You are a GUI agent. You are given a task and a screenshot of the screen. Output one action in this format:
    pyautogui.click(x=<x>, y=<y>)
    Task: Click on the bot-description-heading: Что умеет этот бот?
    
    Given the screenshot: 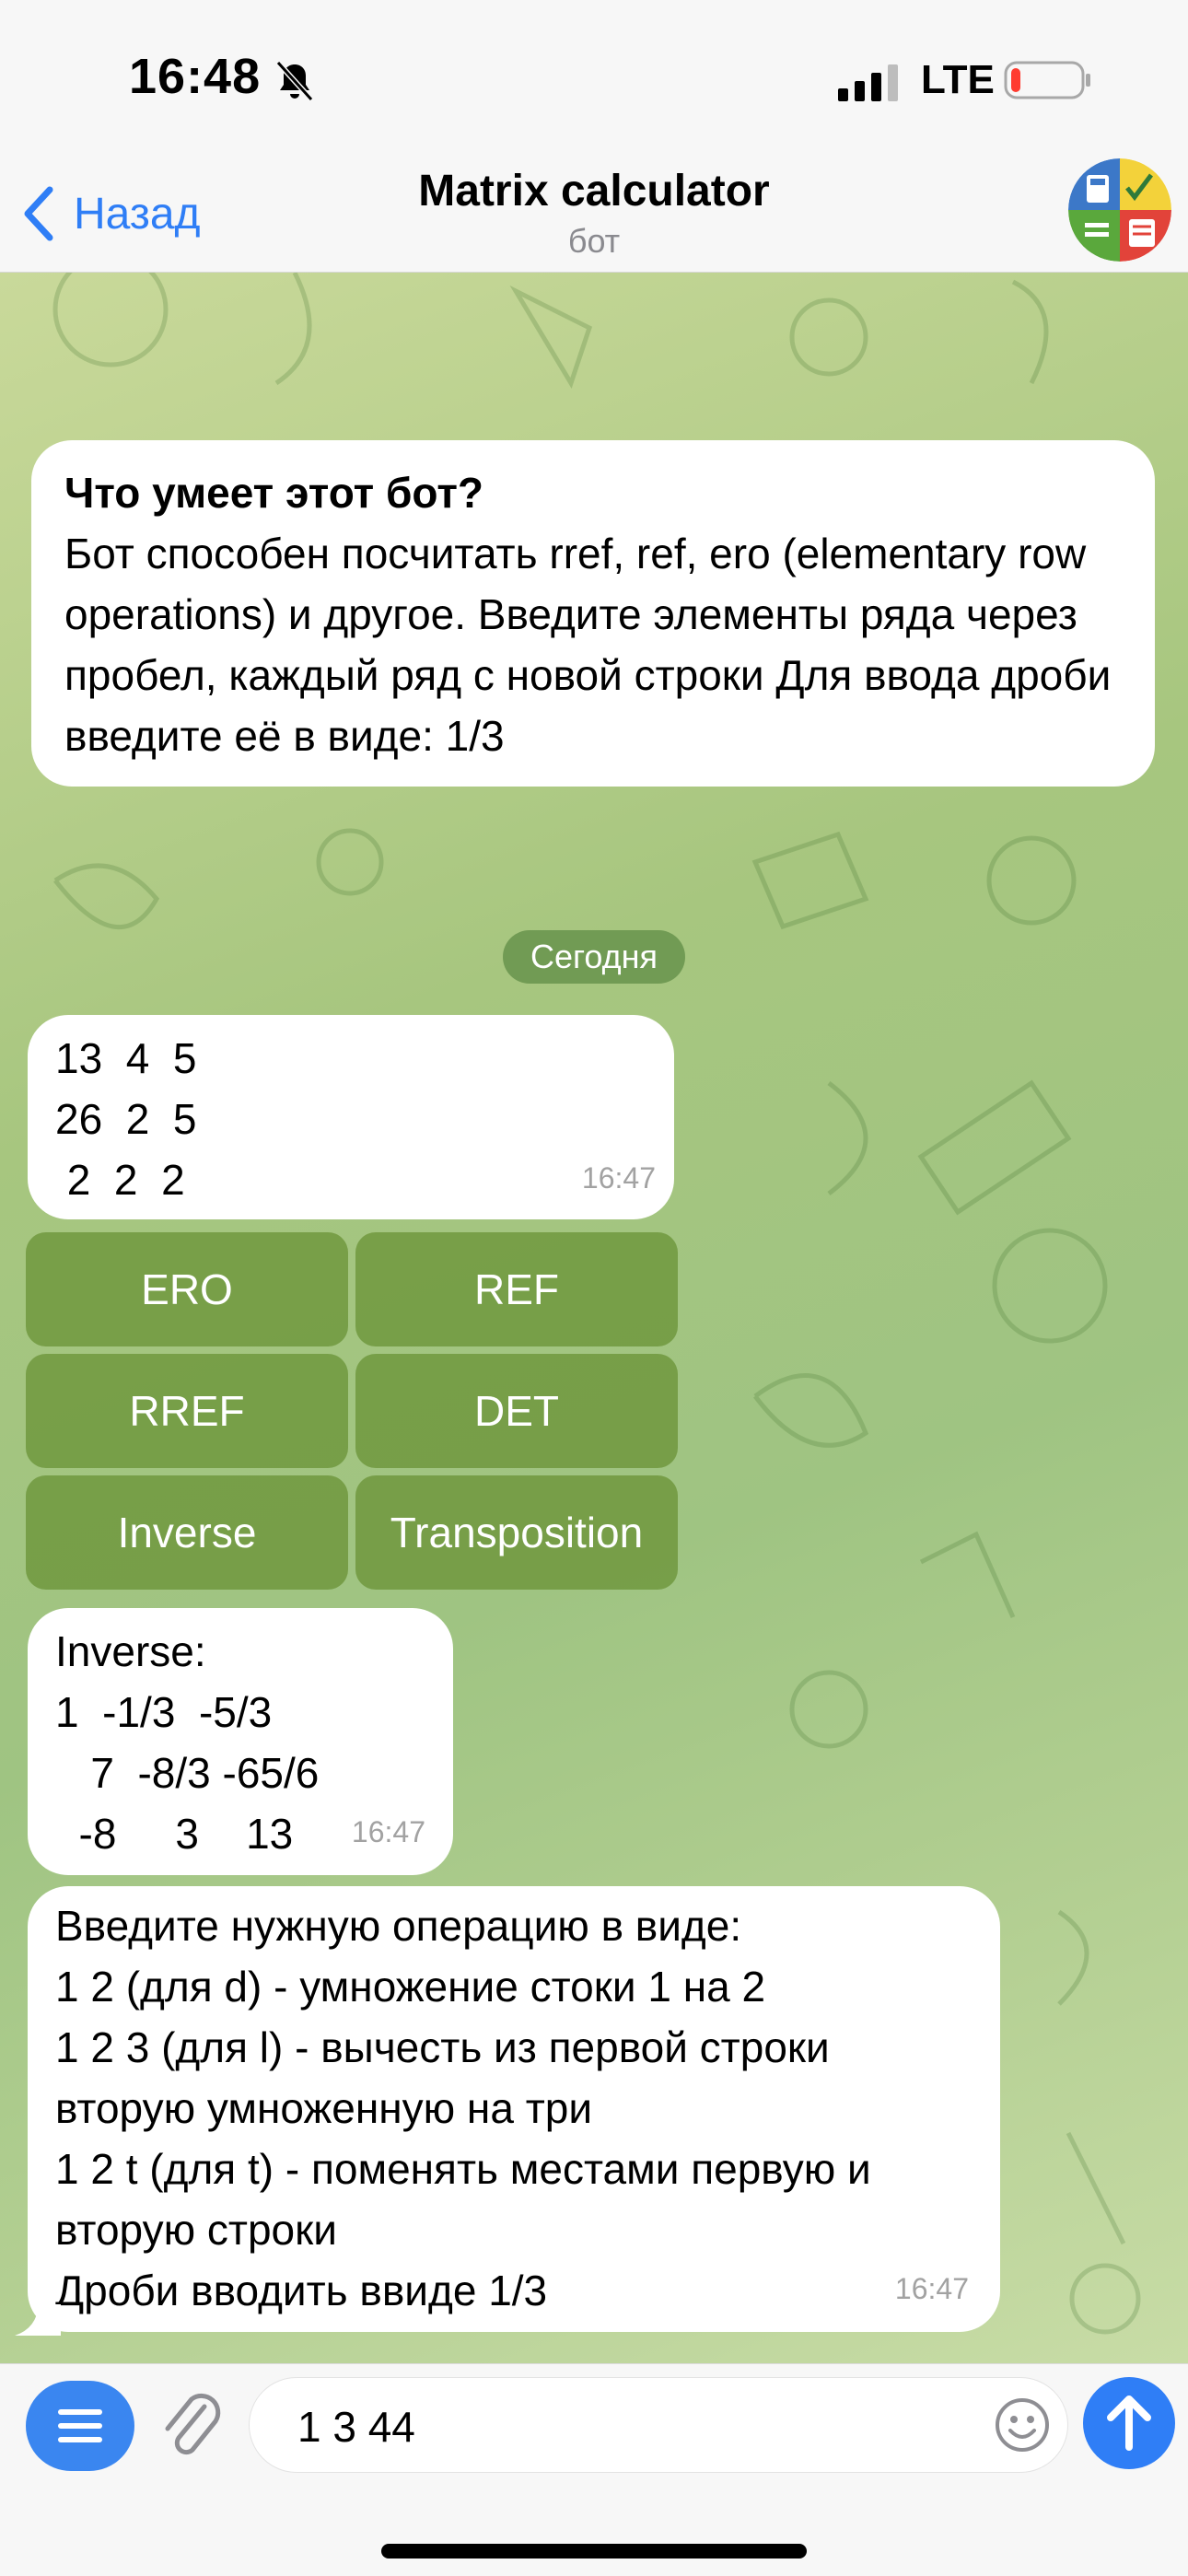 What is the action you would take?
    pyautogui.click(x=273, y=493)
    